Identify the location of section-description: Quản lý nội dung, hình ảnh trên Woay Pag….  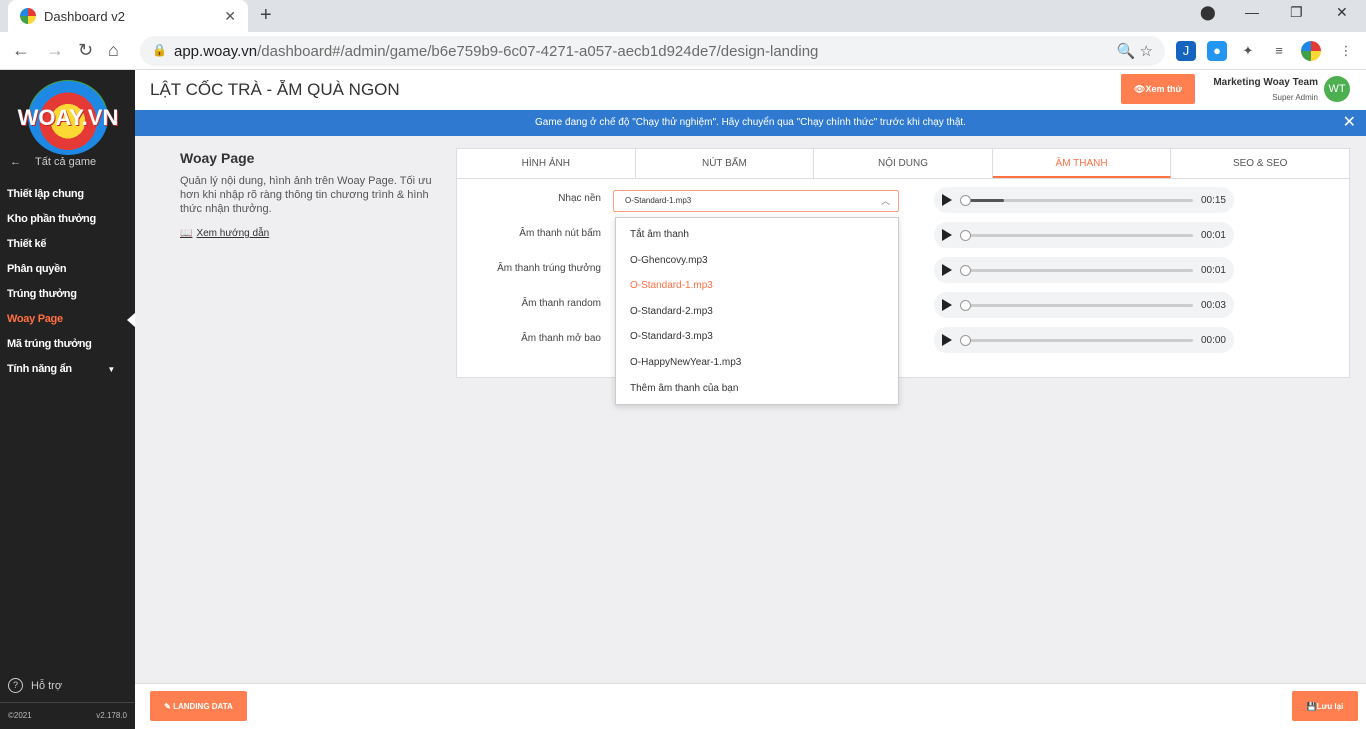
(306, 195).